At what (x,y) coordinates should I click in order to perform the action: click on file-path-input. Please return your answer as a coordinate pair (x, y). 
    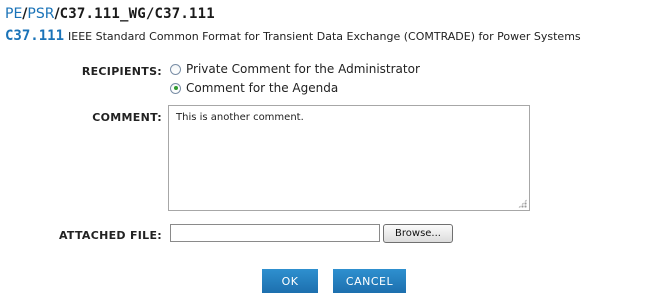
    Looking at the image, I should click on (275, 233).